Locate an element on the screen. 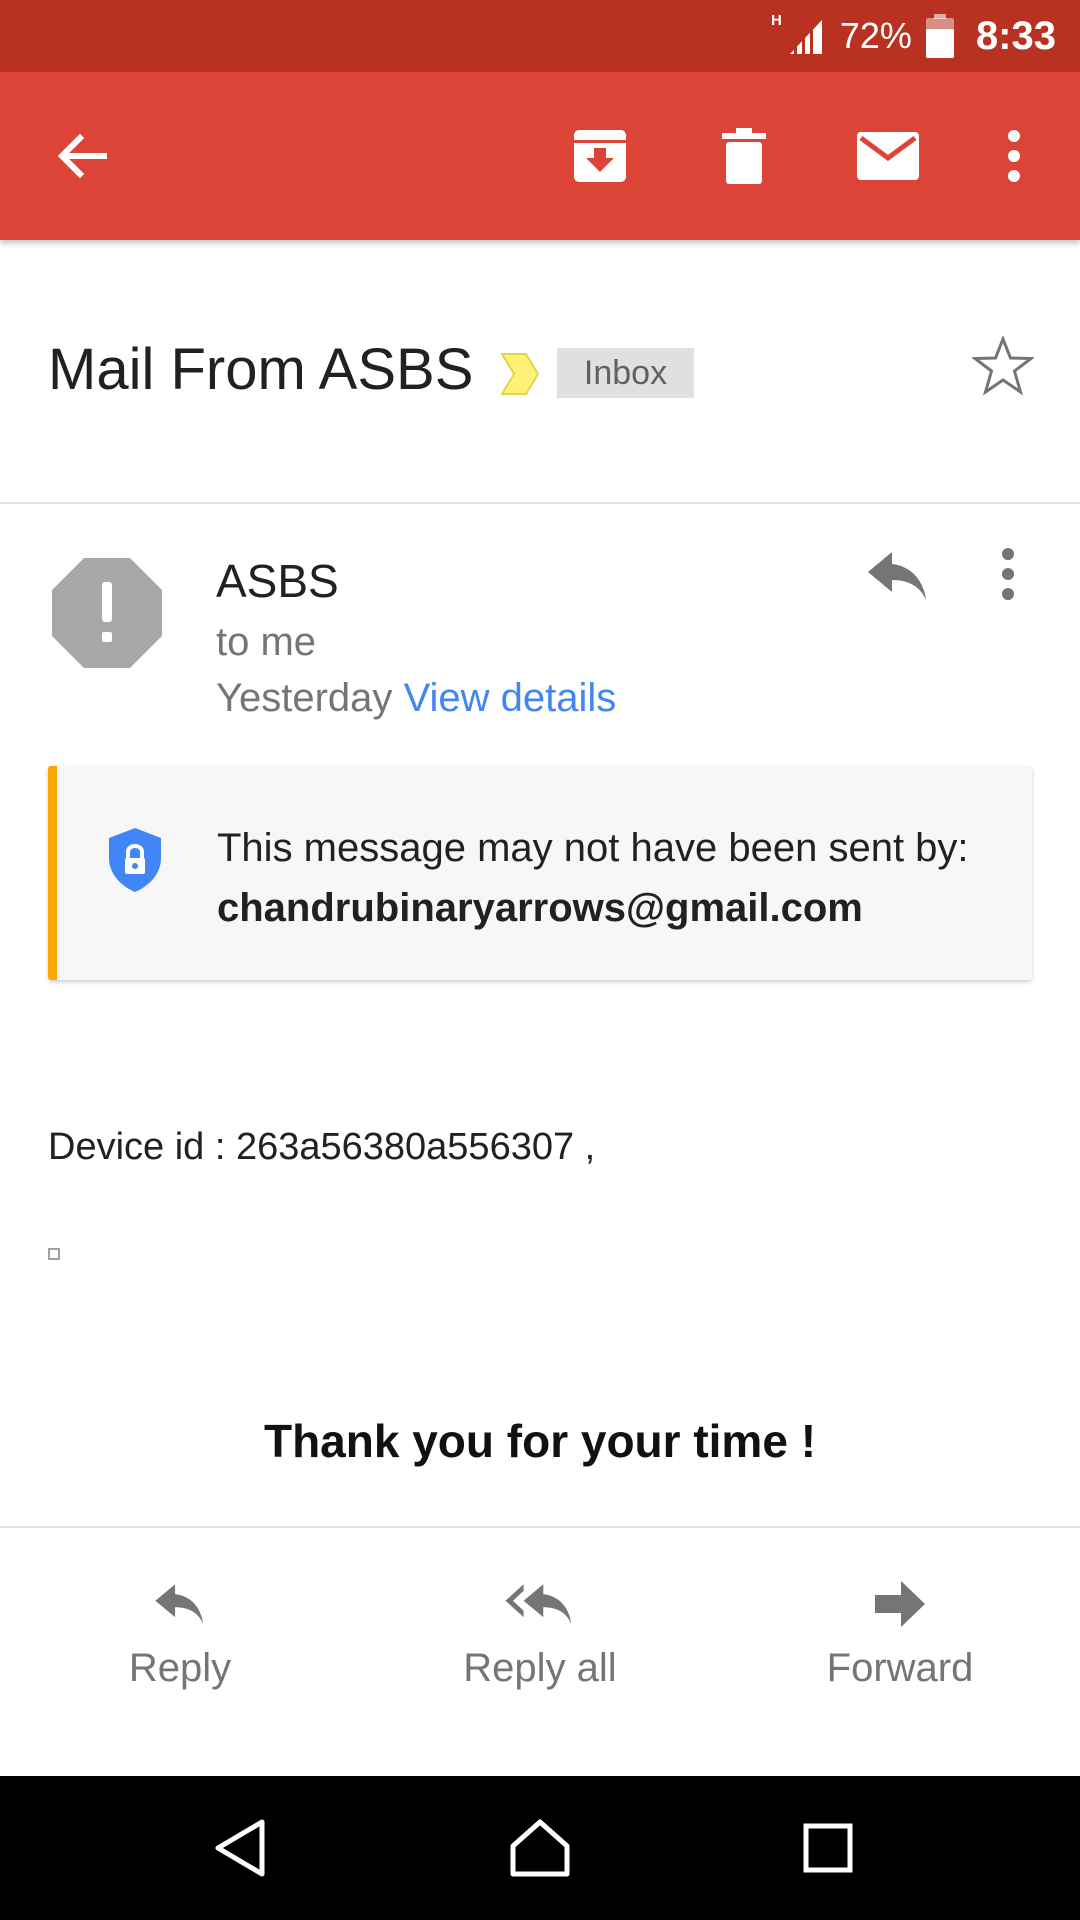 The height and width of the screenshot is (1920, 1080). more-vert-icon is located at coordinates (1014, 156).